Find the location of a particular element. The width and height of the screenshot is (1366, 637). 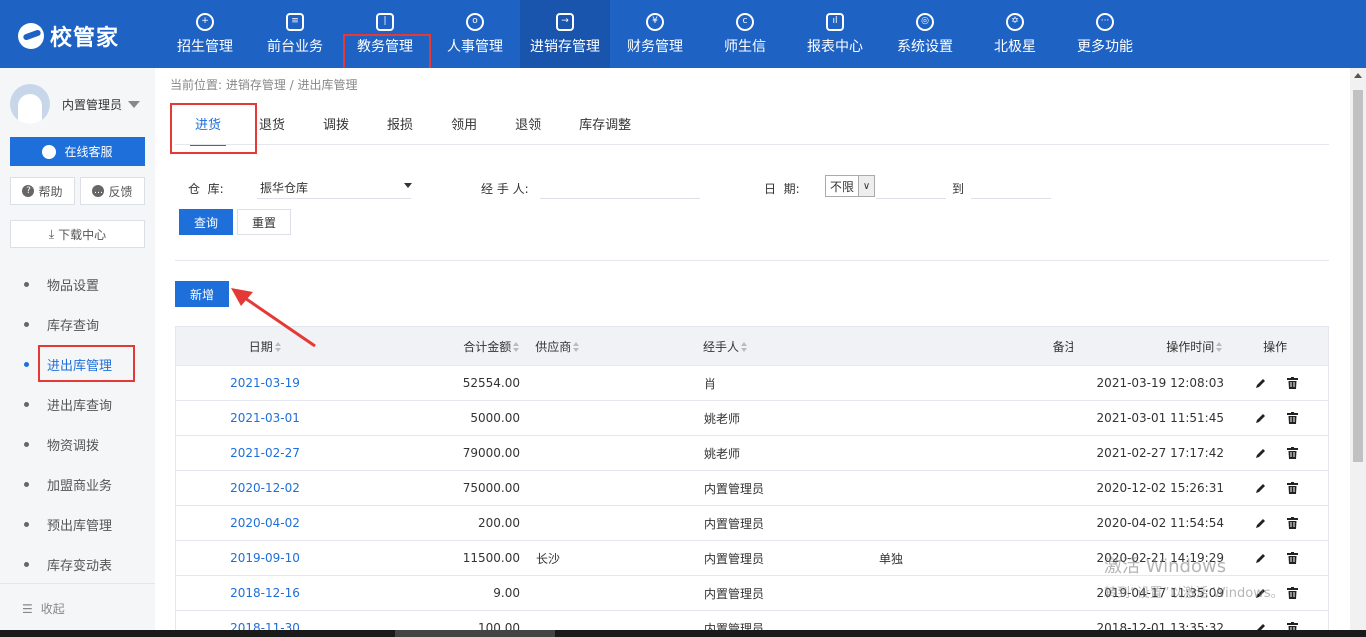

nav-item-reports: ıl 报表中心 is located at coordinates (835, 34).